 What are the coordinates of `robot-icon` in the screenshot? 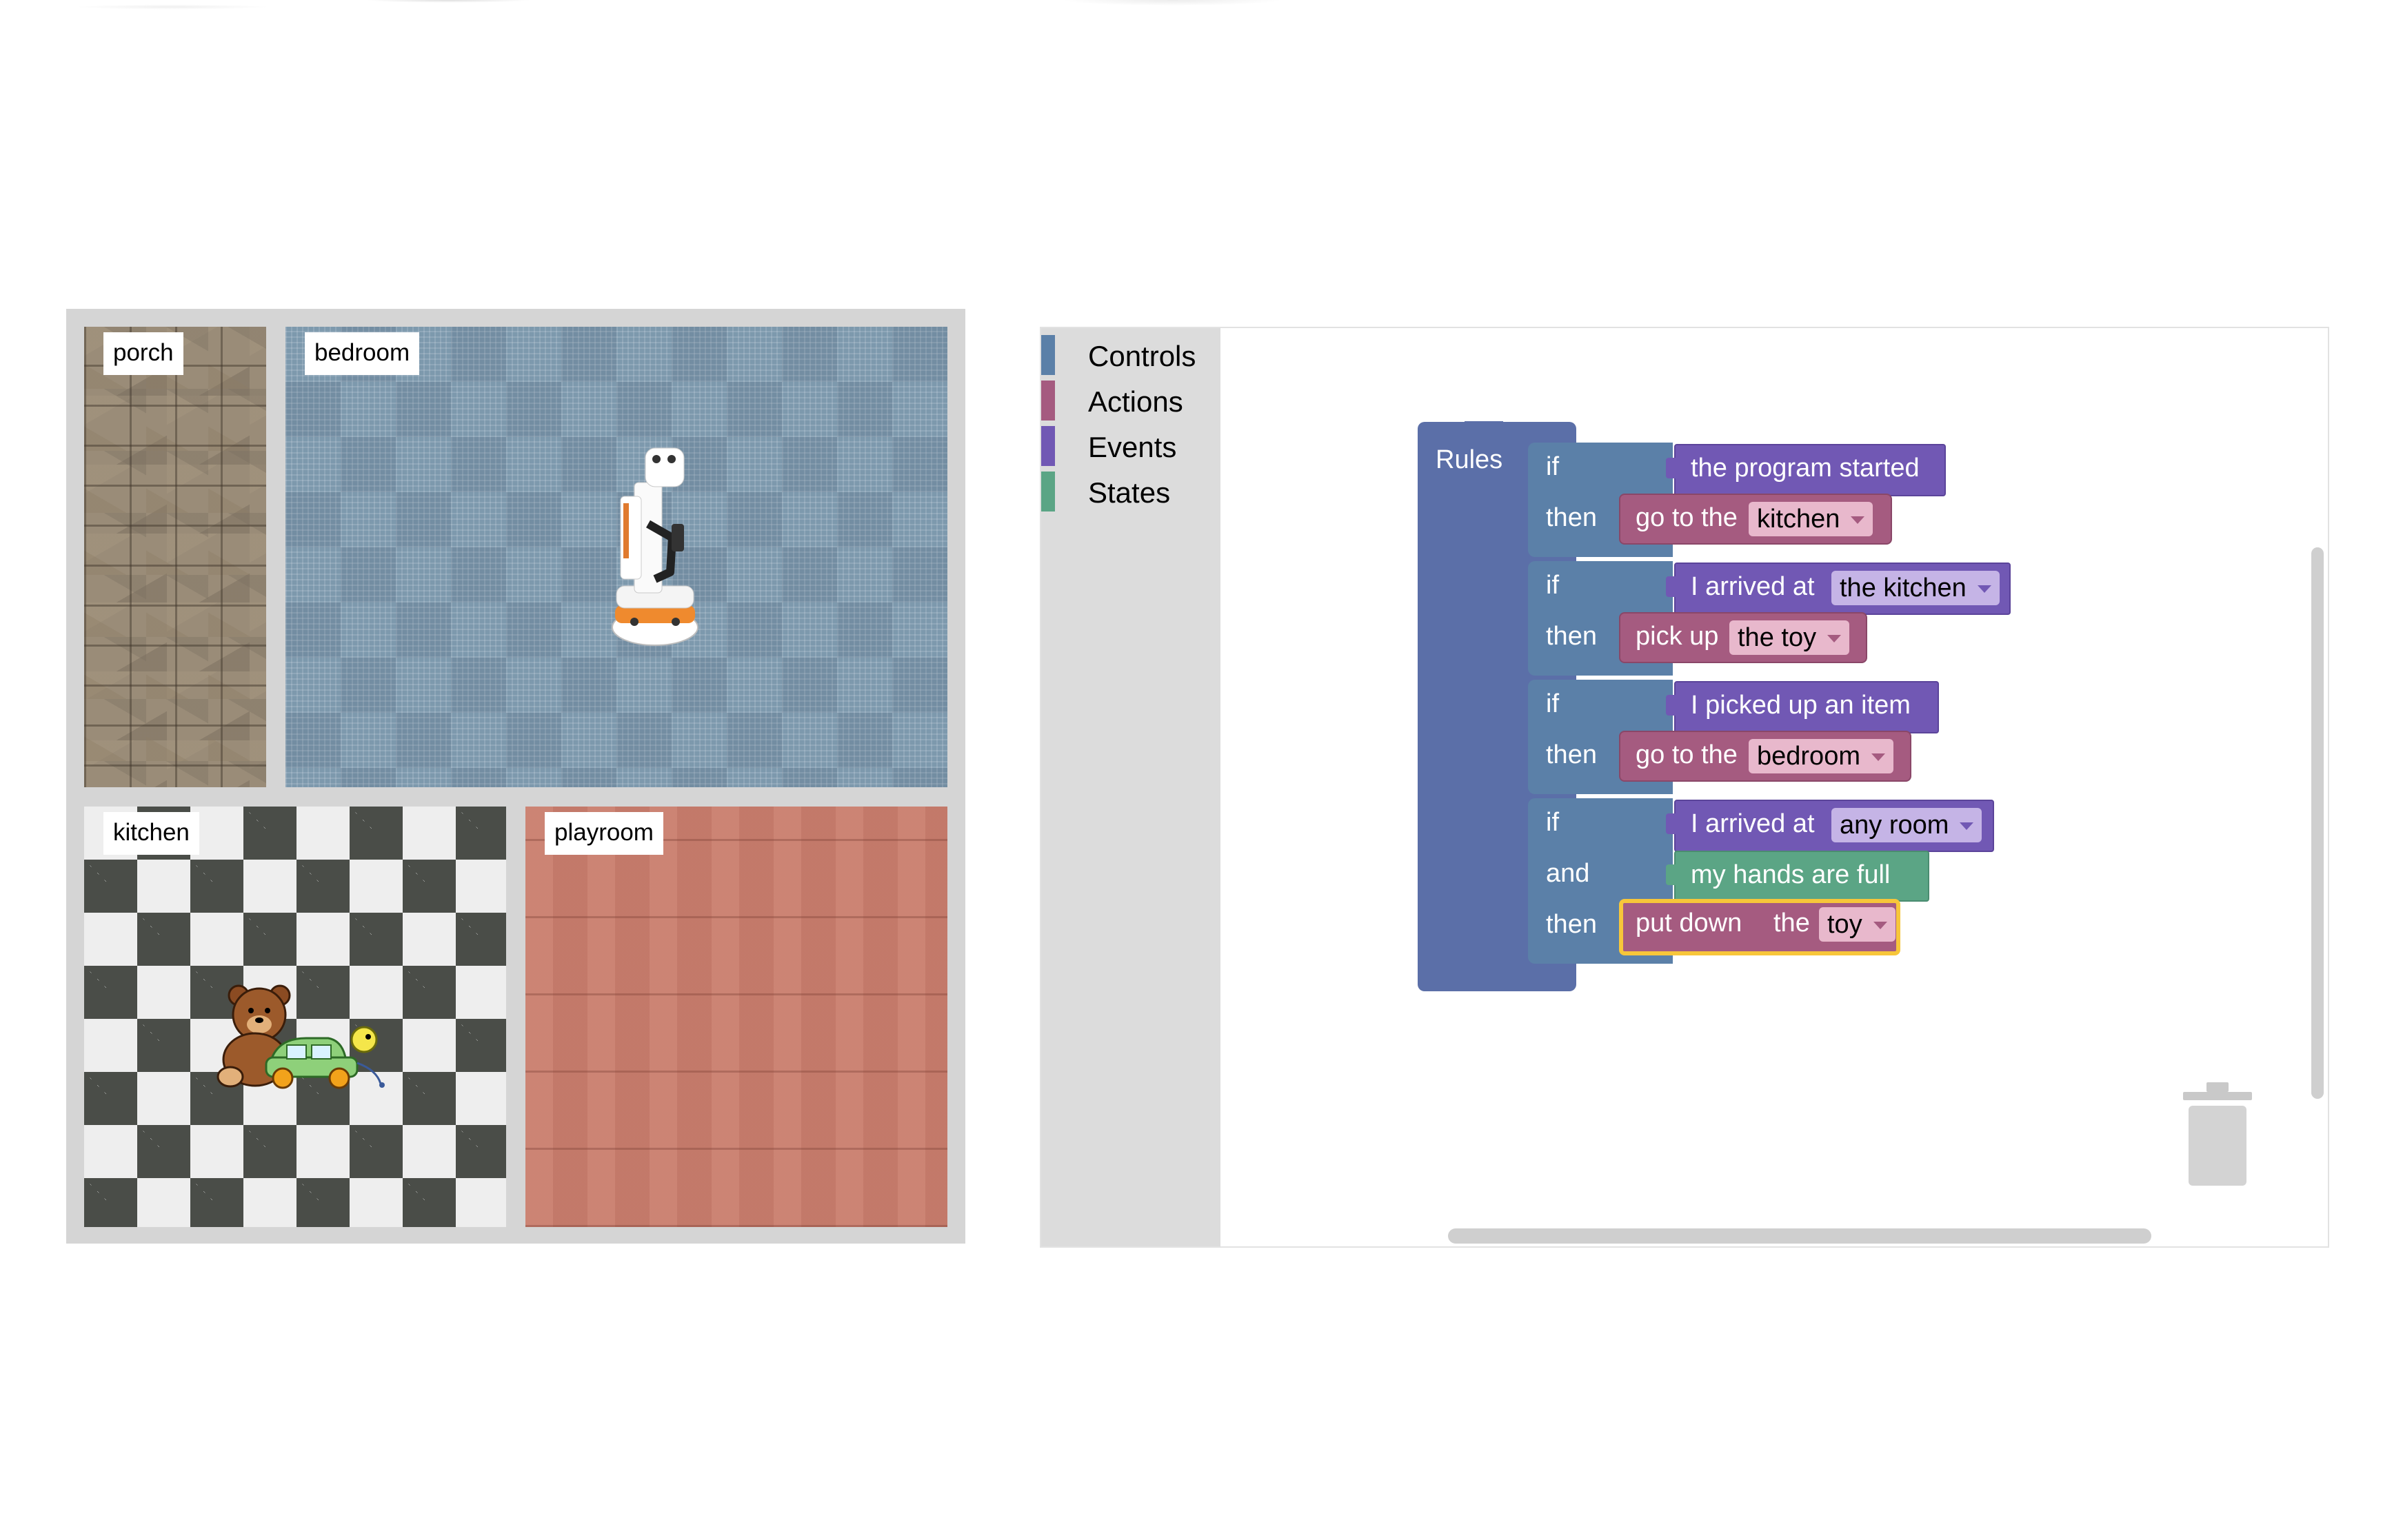 It's located at (655, 547).